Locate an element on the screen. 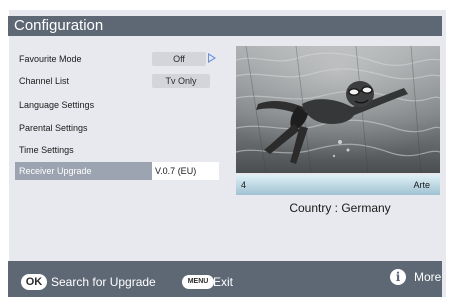 The image size is (450, 307). channel-info-bar: 4 Arte is located at coordinates (338, 185).